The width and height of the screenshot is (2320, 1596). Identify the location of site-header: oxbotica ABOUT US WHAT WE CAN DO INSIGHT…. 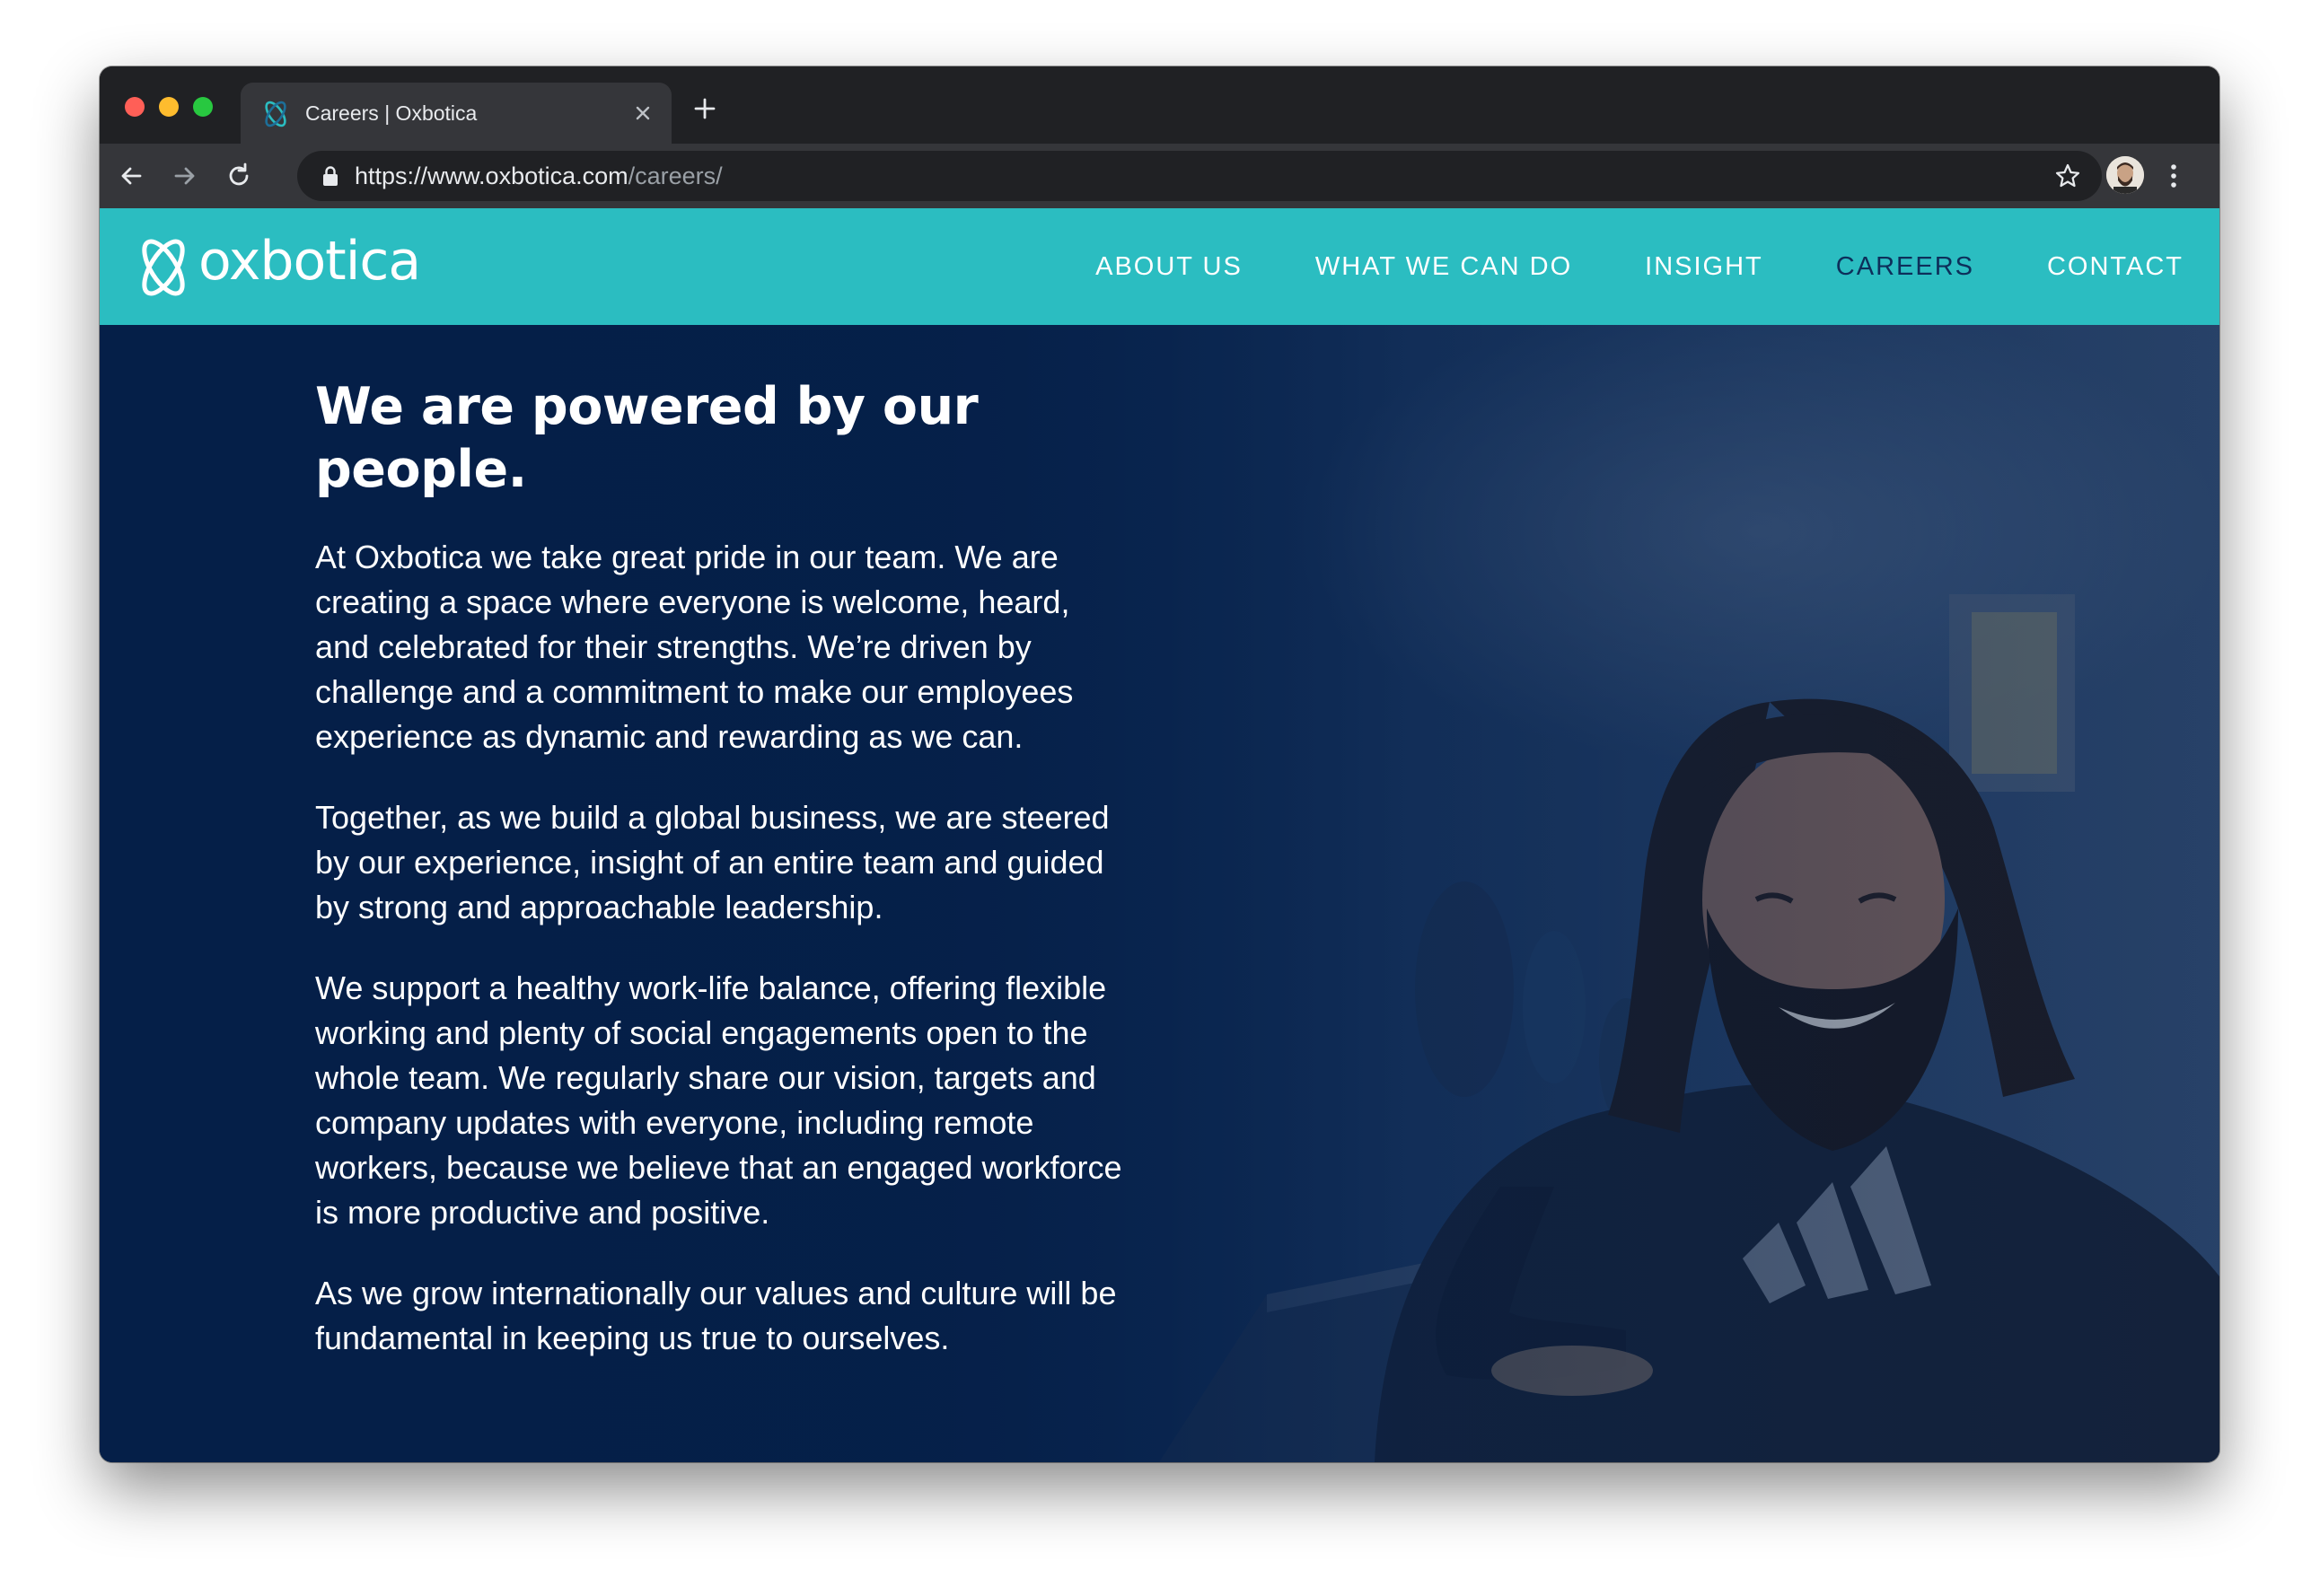
(1159, 266).